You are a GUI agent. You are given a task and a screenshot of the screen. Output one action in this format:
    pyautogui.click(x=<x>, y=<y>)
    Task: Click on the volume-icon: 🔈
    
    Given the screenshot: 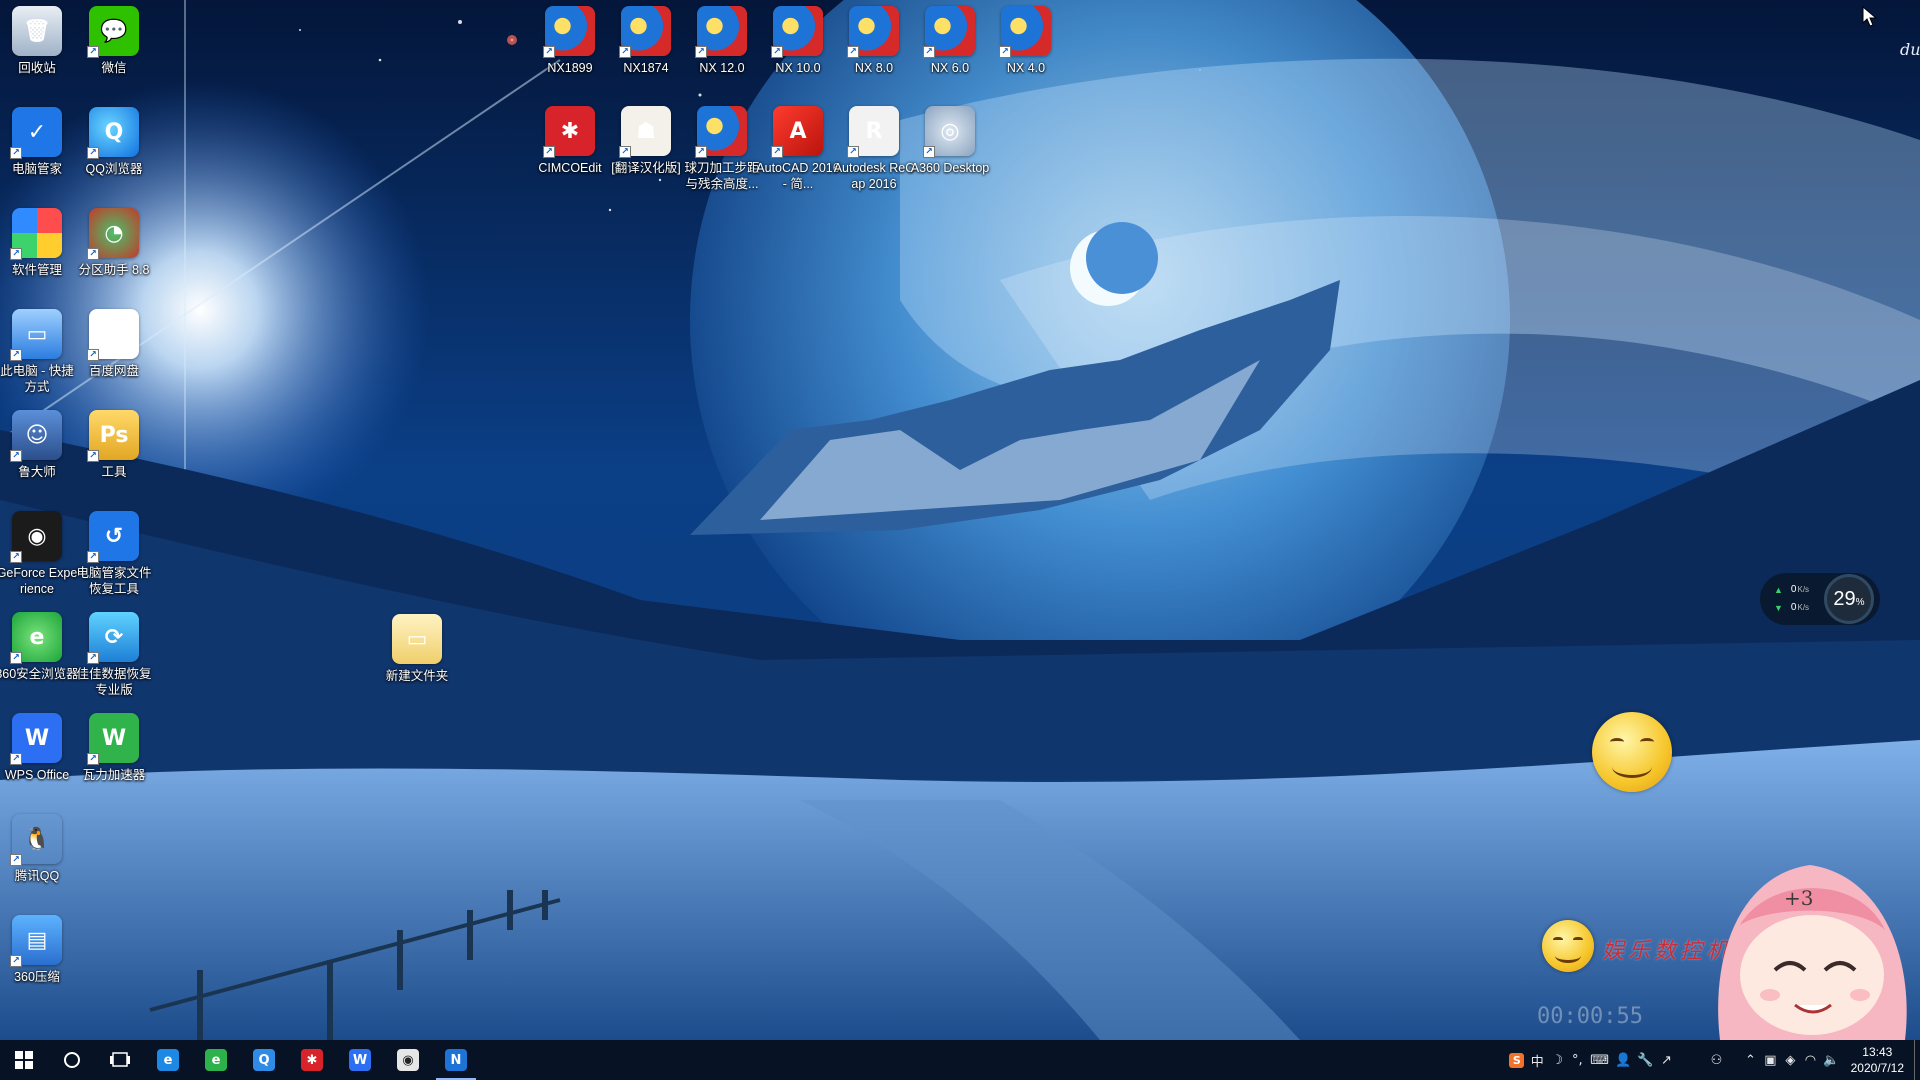 What is the action you would take?
    pyautogui.click(x=1831, y=1060)
    